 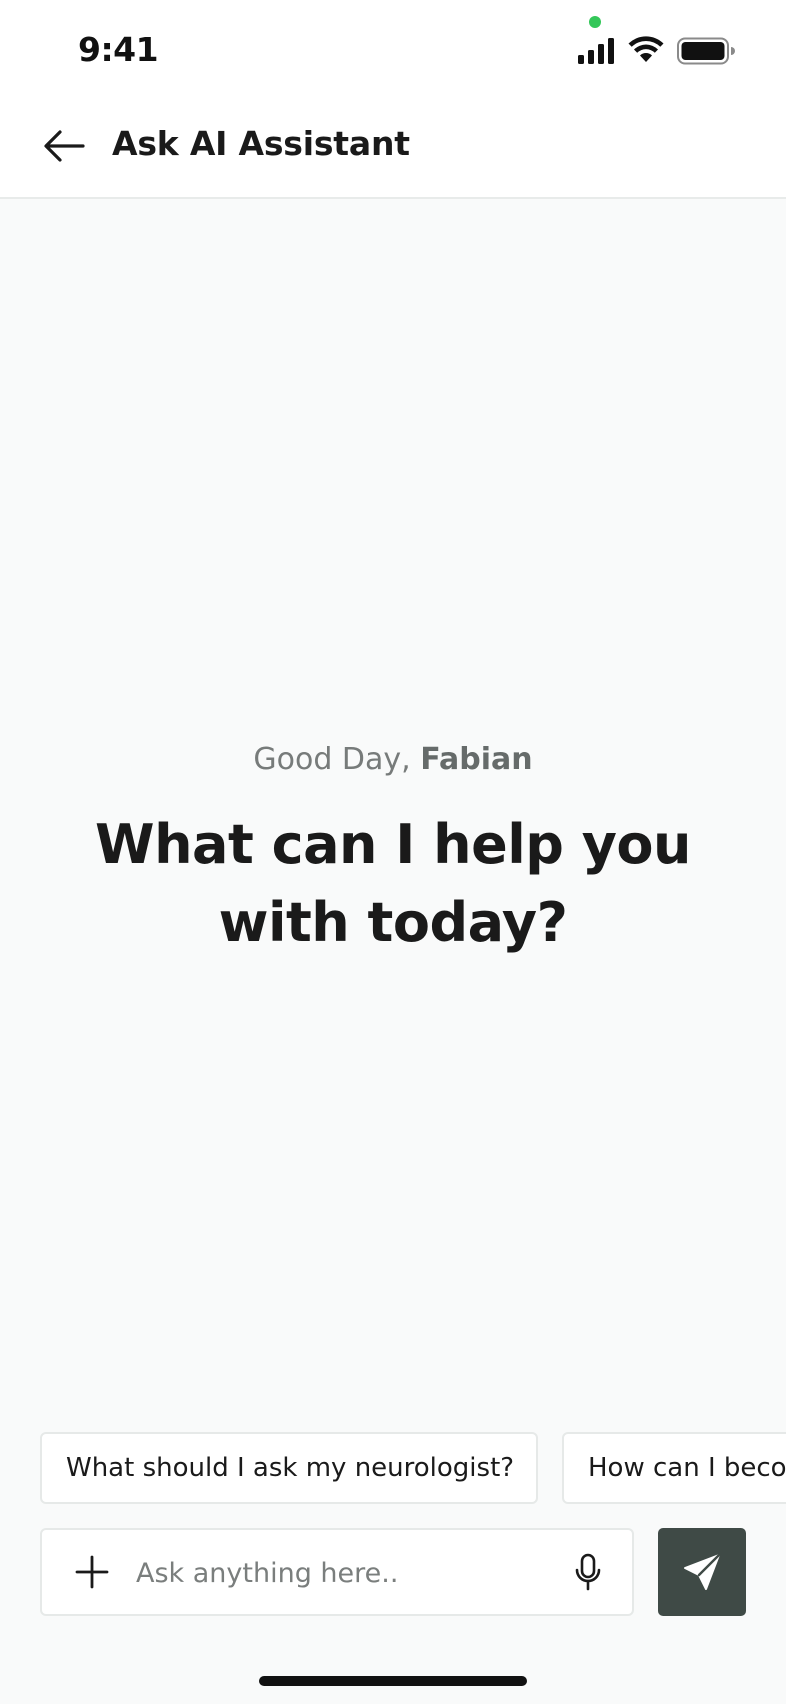 I want to click on headline: What can I help you with today?, so click(x=393, y=883).